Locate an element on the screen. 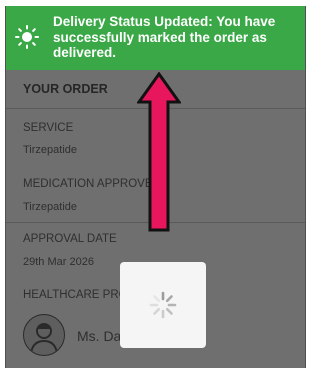  medication-value: Tirzepatide is located at coordinates (50, 207).